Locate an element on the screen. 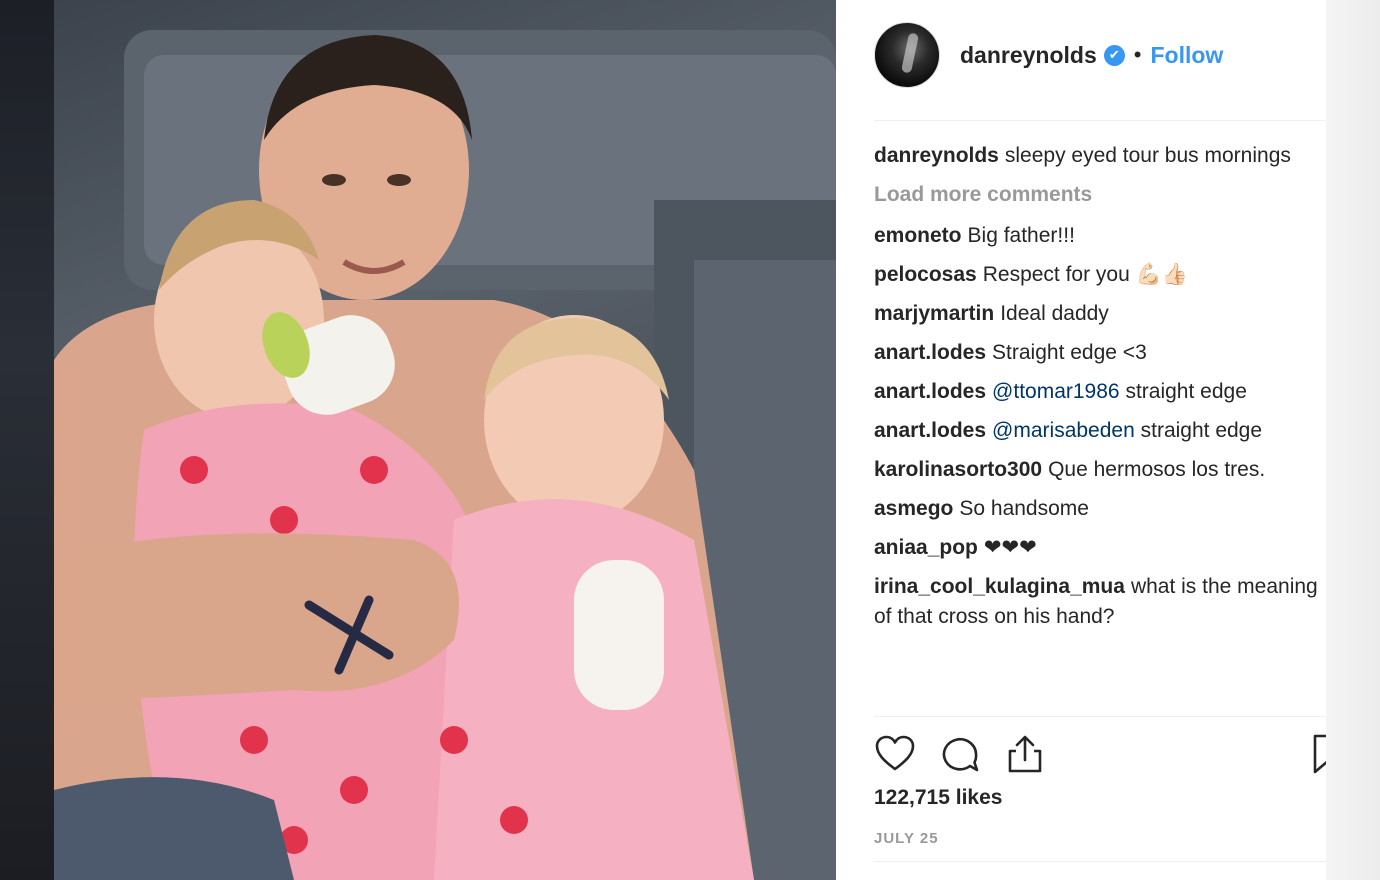 The height and width of the screenshot is (880, 1380). comment-text: So handsome is located at coordinates (1024, 508).